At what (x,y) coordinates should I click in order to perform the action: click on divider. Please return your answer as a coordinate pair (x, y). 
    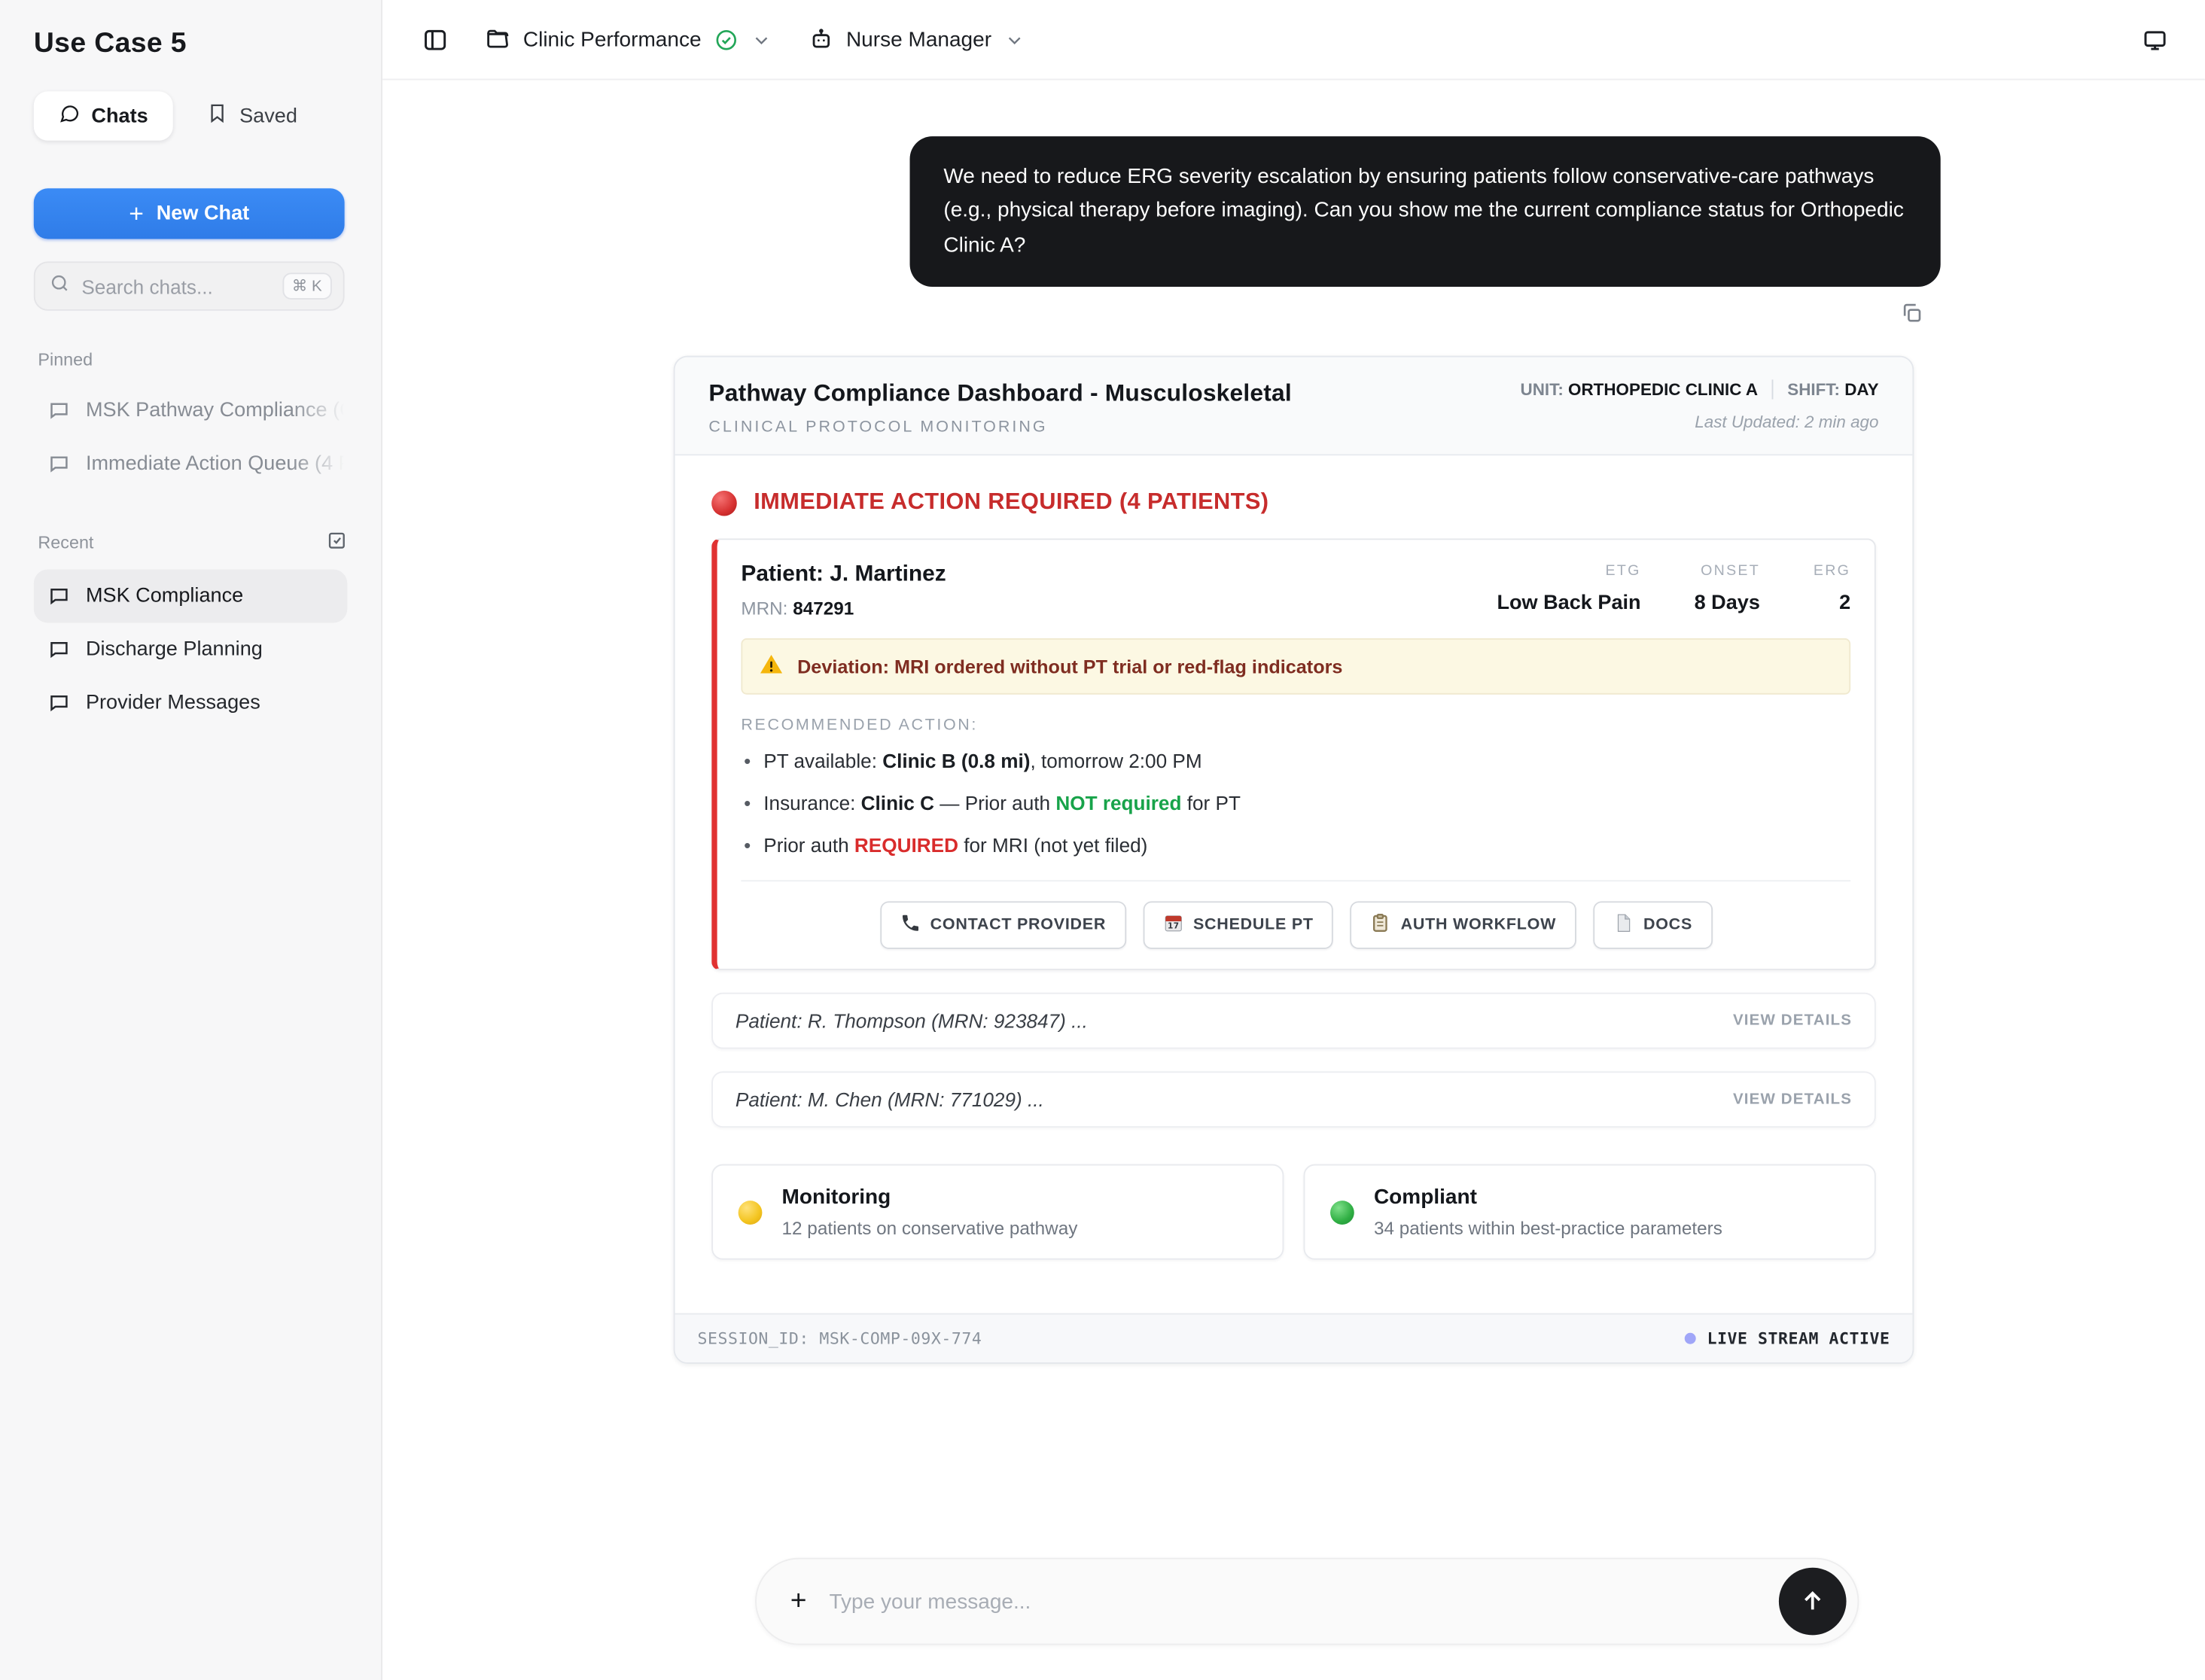
    Looking at the image, I should click on (1296, 881).